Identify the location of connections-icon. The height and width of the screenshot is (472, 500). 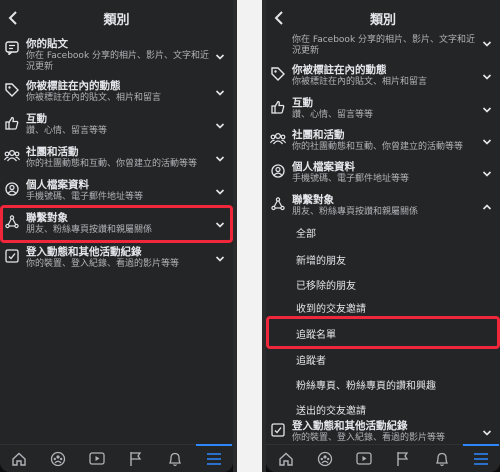
(278, 204).